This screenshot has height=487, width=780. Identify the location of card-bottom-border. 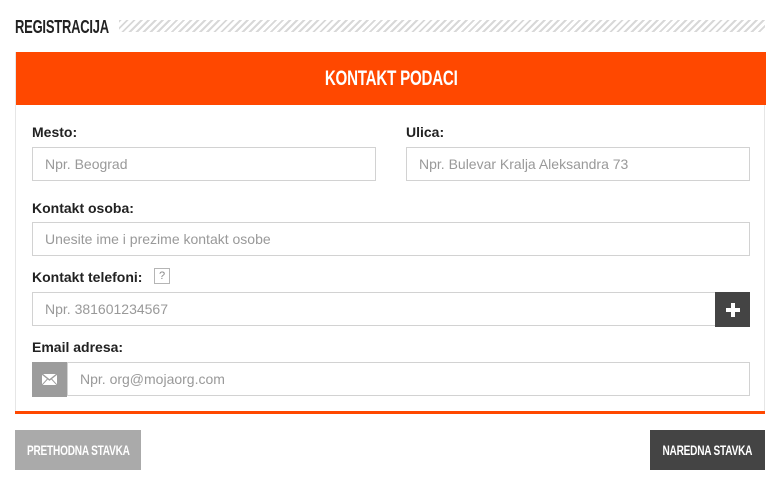
(390, 412).